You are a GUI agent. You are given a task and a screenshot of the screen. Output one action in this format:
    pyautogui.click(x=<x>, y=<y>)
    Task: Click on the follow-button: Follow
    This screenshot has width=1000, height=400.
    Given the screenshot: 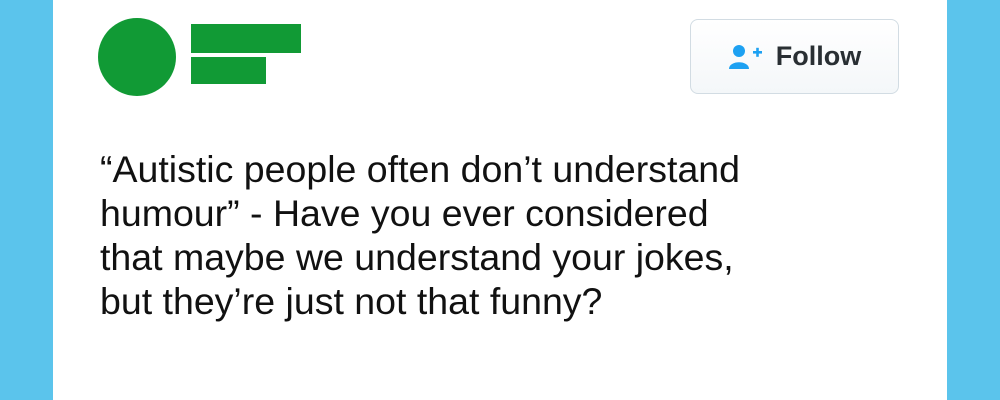 What is the action you would take?
    pyautogui.click(x=794, y=56)
    